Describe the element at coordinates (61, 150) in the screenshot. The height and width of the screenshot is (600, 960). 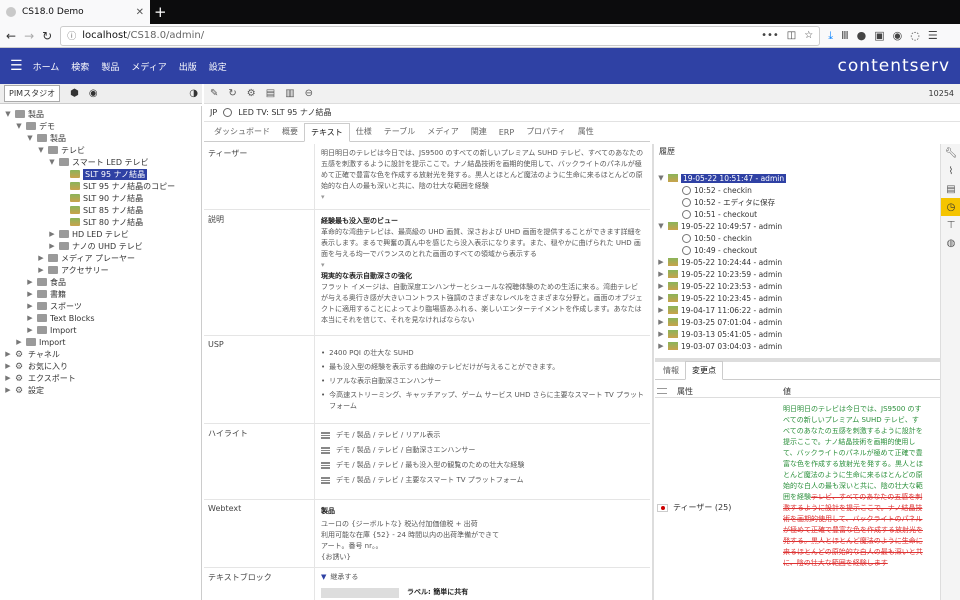
I see `tree-item: ▼ テレビ` at that location.